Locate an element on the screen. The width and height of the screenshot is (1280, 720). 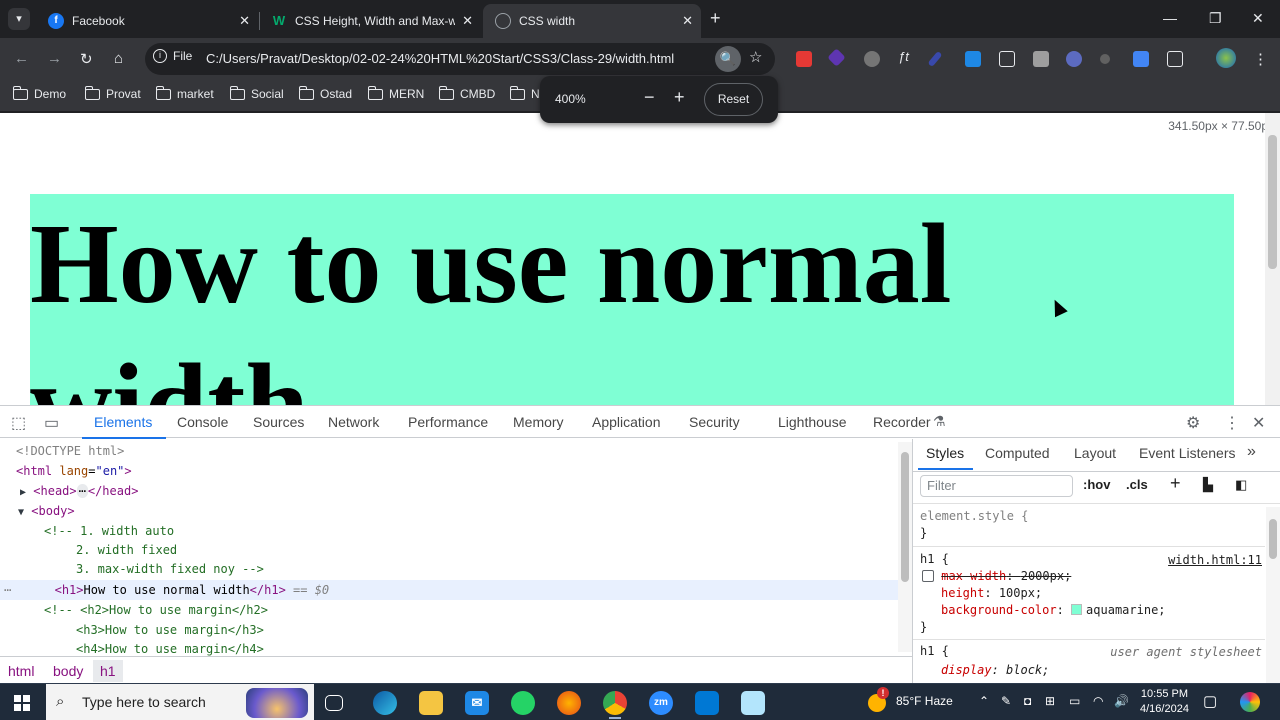
task-view-icon is located at coordinates (334, 703).